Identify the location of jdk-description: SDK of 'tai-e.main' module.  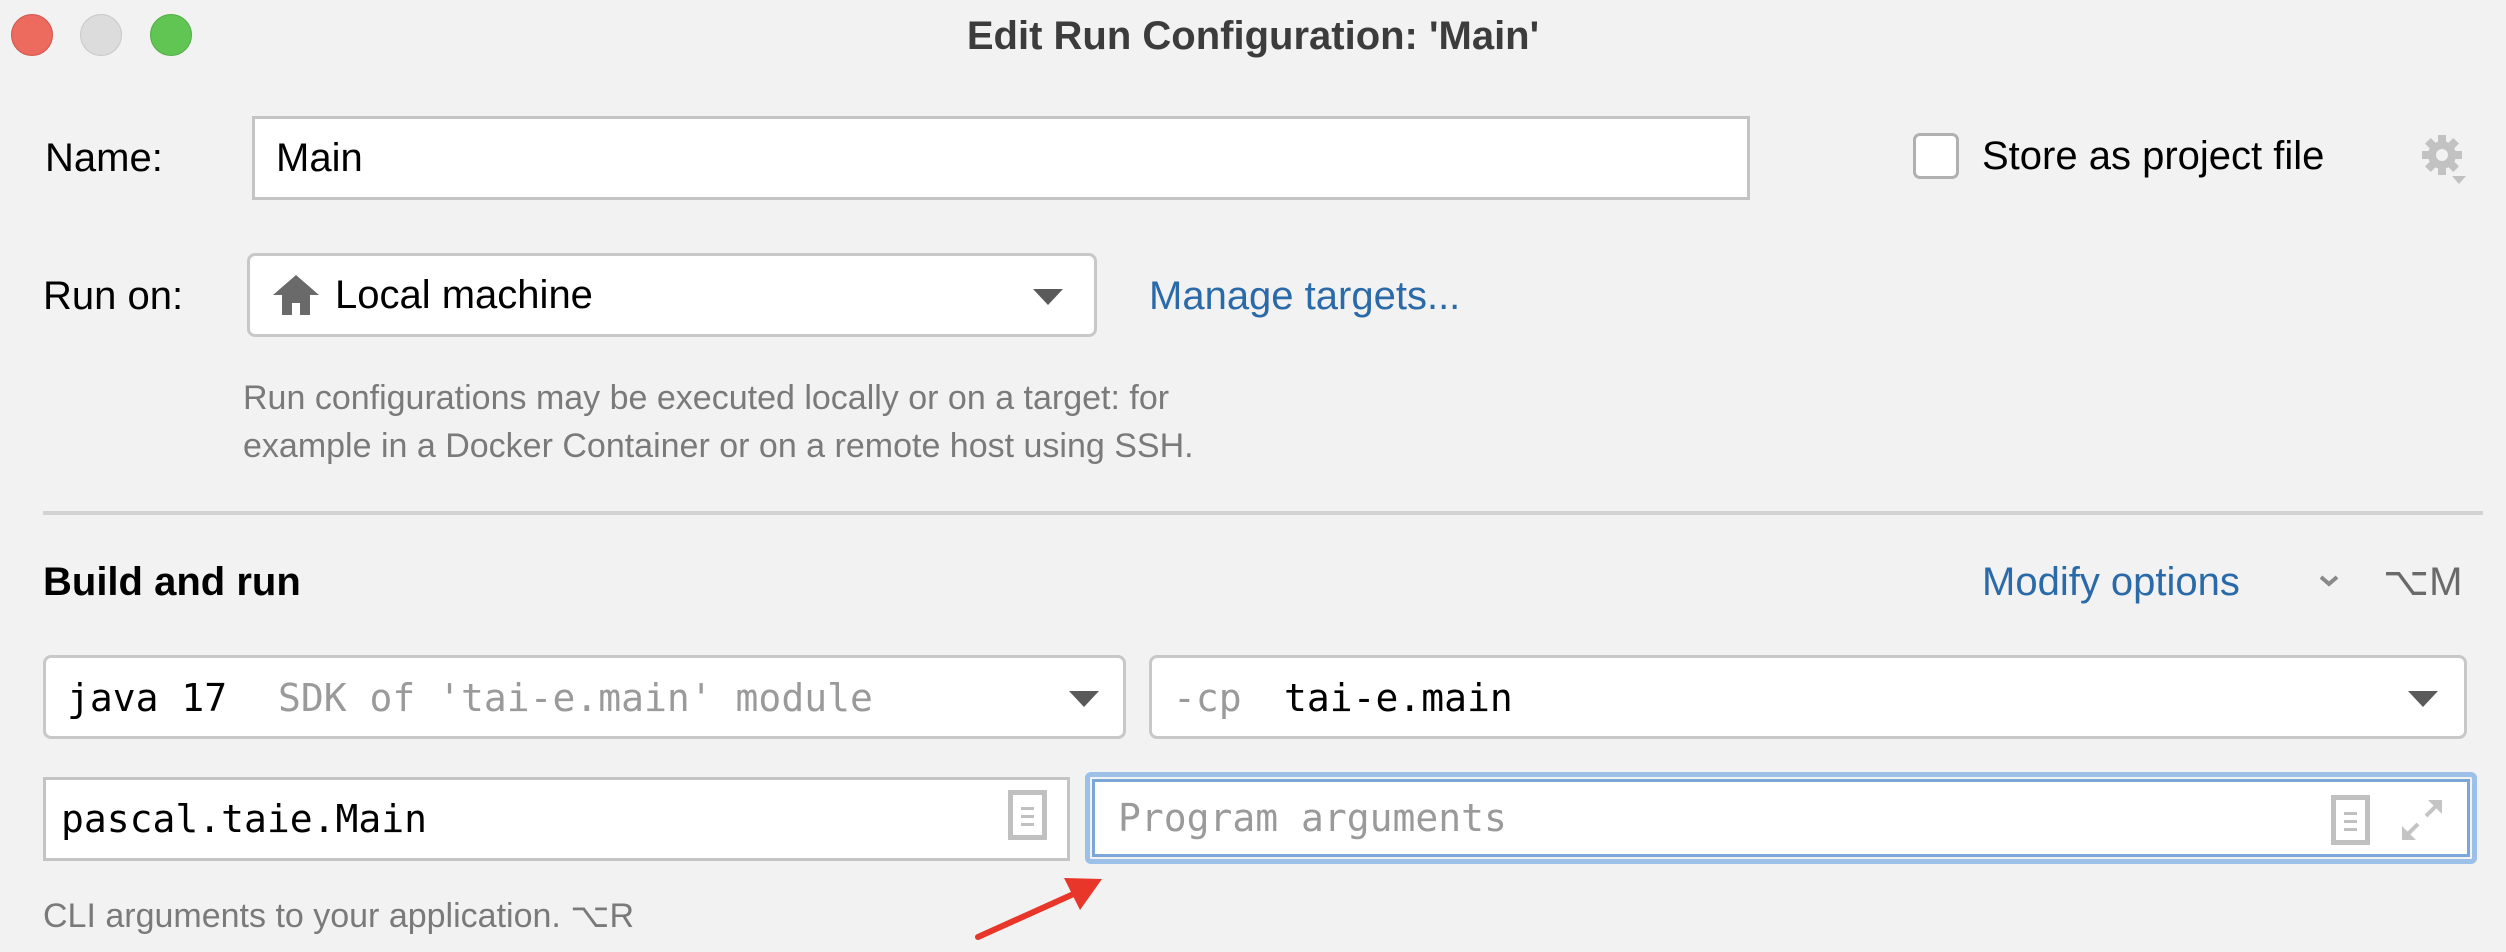
(575, 698).